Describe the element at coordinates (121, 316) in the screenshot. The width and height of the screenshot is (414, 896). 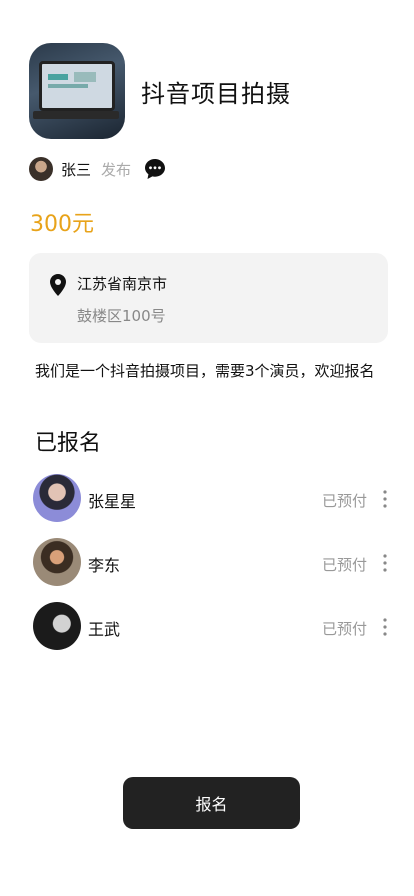
I see `address-street: 鼓楼区100号` at that location.